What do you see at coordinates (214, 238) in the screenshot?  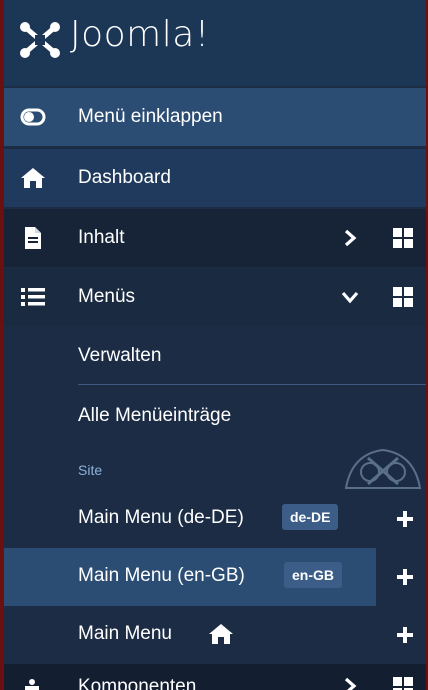 I see `sidebar-item-content: Inhalt` at bounding box center [214, 238].